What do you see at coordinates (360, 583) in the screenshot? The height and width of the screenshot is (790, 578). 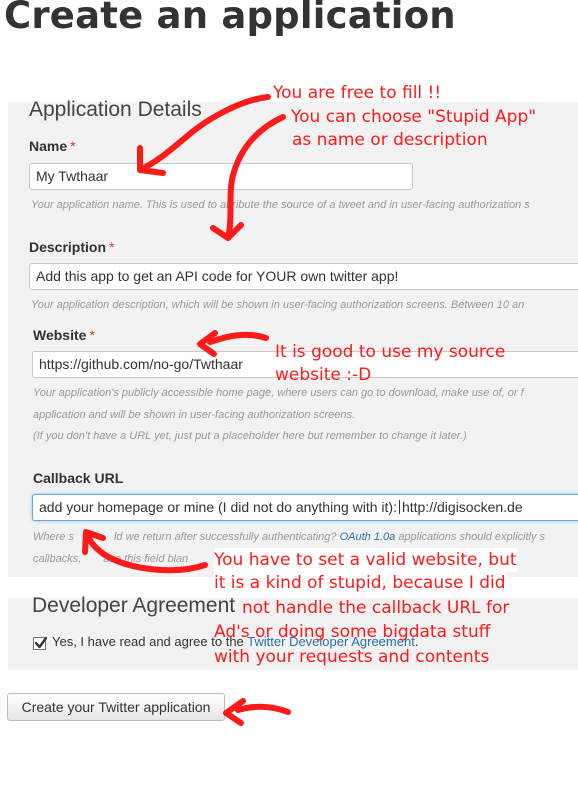 I see `annotation-callback-line2: it is a kind of stupid, because I did` at bounding box center [360, 583].